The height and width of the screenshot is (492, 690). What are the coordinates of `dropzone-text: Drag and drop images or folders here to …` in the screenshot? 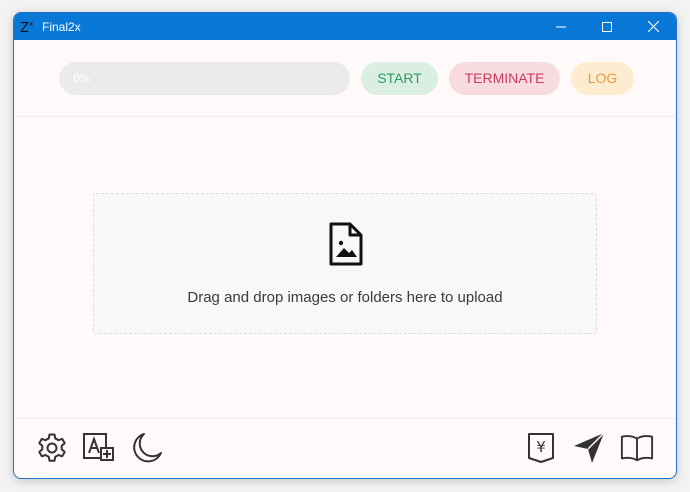 It's located at (345, 297).